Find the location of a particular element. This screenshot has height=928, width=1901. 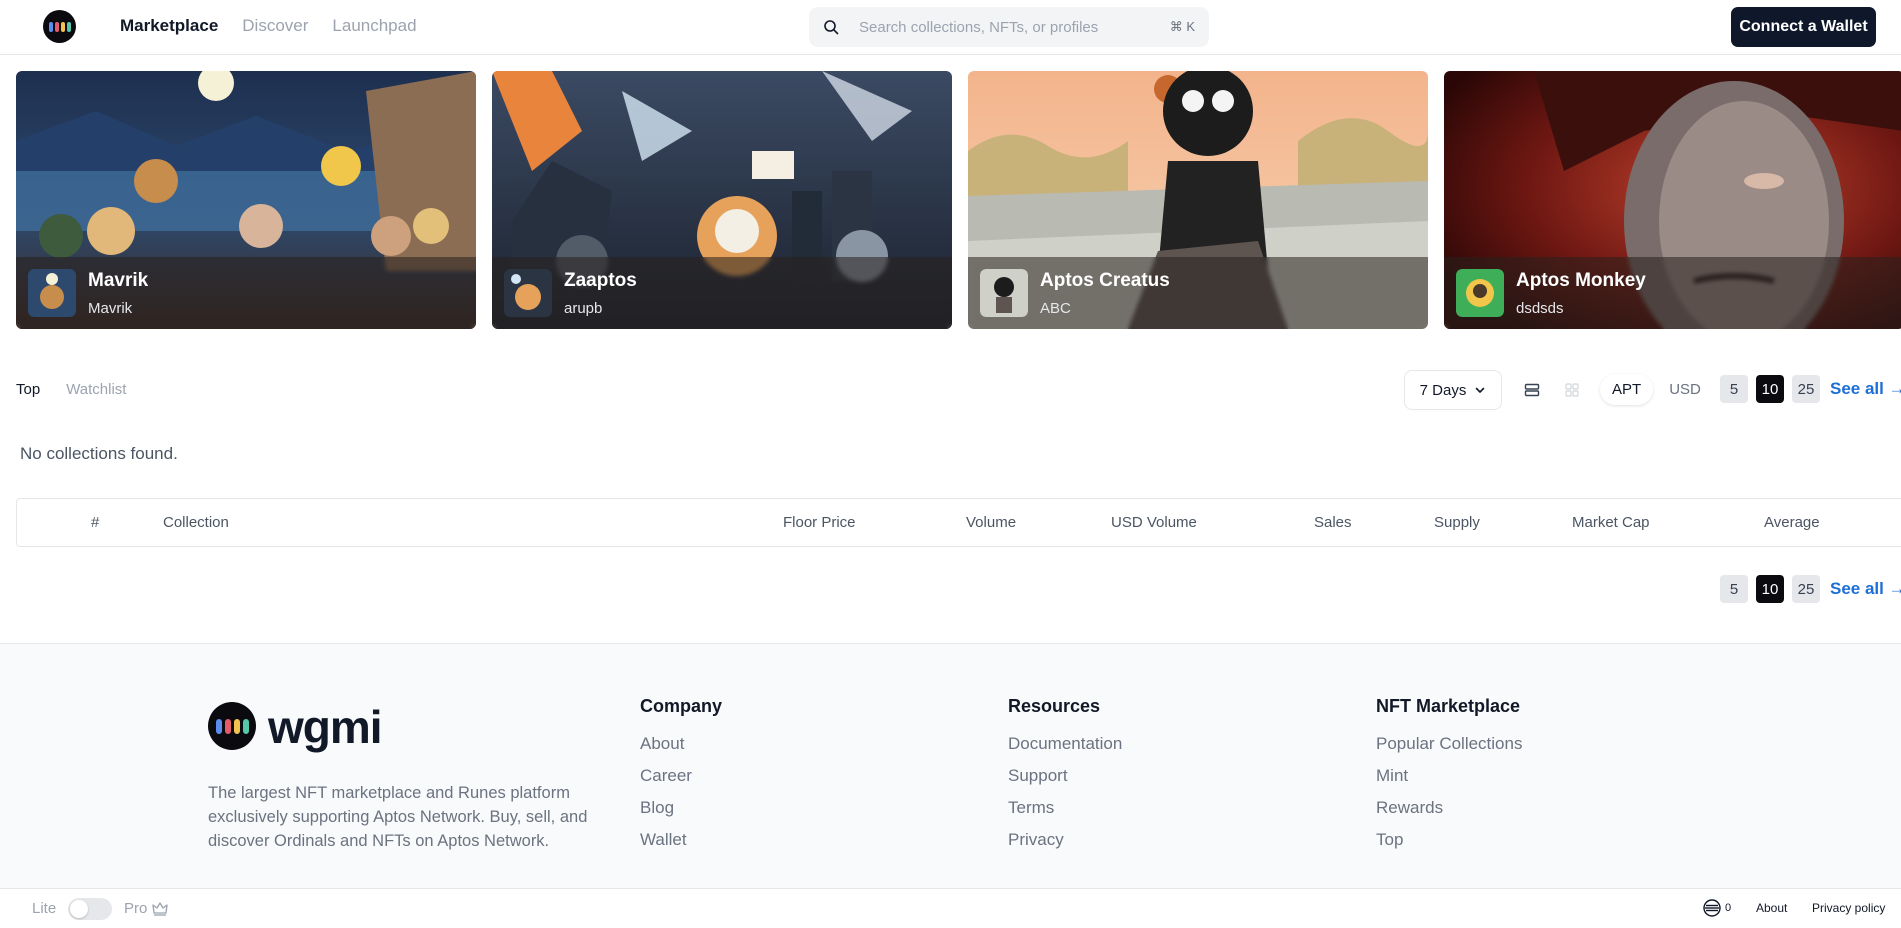

search-shortcut: ⌘ K is located at coordinates (1182, 26).